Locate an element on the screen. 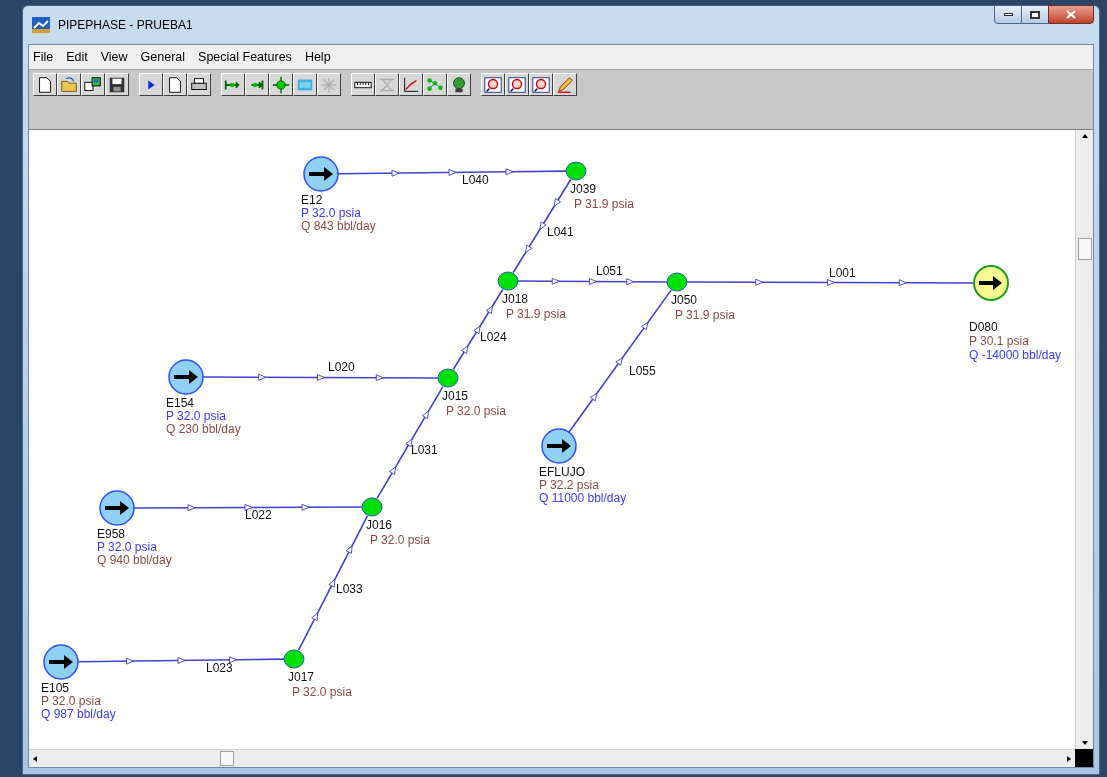  pencil-button is located at coordinates (565, 84).